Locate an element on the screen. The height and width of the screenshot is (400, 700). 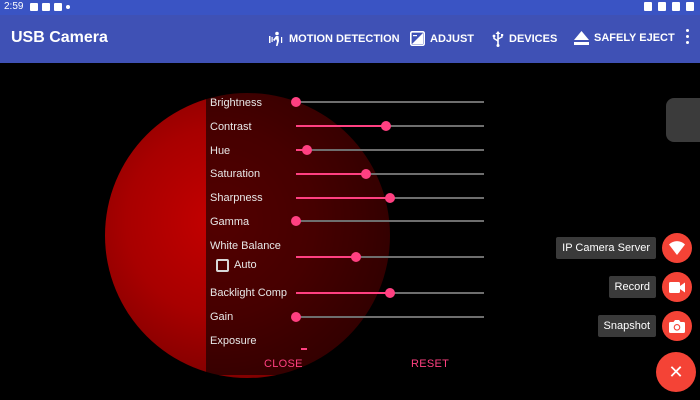
white-balance-label: White Balance is located at coordinates (245, 246).